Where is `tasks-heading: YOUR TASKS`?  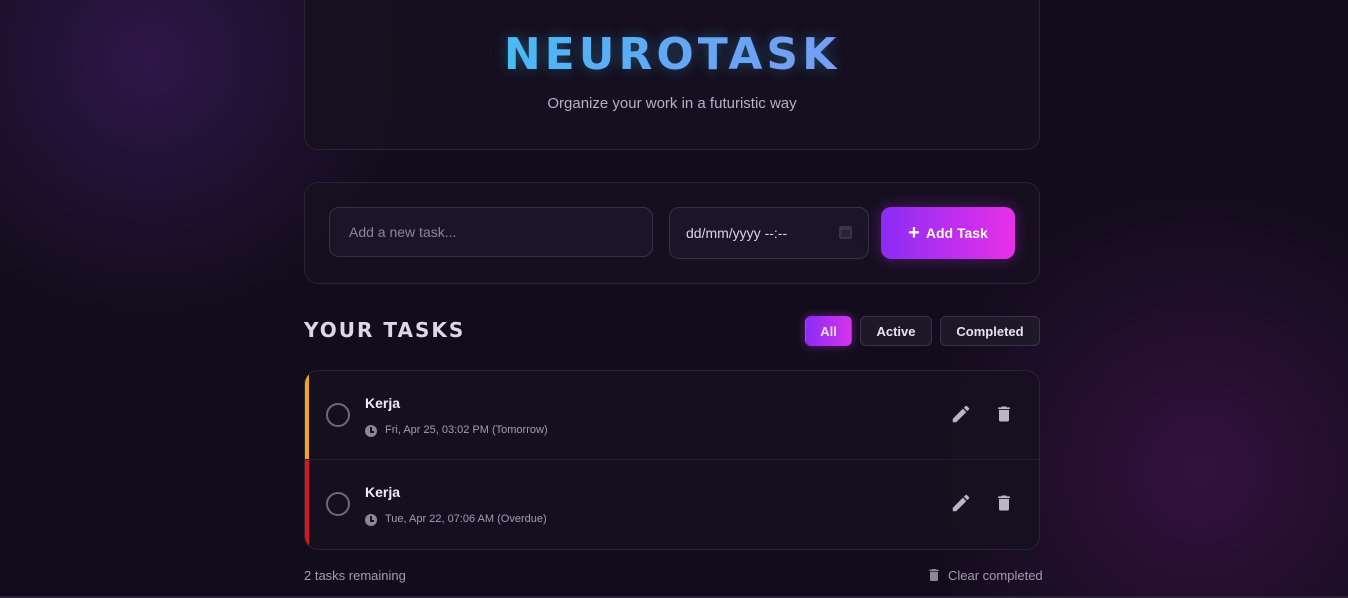
tasks-heading: YOUR TASKS is located at coordinates (385, 330).